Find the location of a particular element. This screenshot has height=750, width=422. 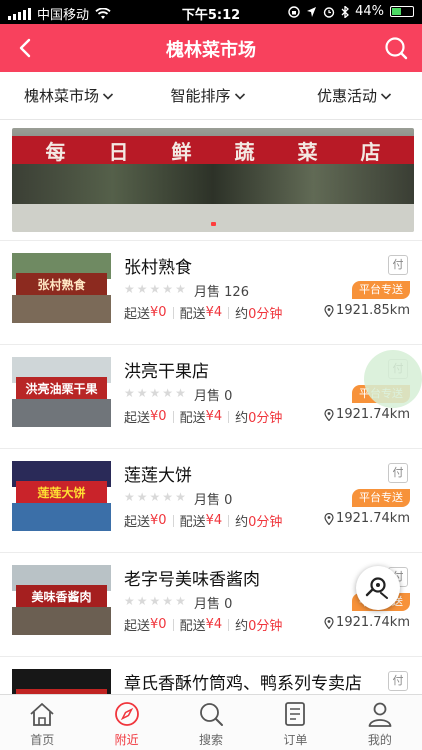

thumb-shop-sign: 美味香酱肉 is located at coordinates (61, 596).